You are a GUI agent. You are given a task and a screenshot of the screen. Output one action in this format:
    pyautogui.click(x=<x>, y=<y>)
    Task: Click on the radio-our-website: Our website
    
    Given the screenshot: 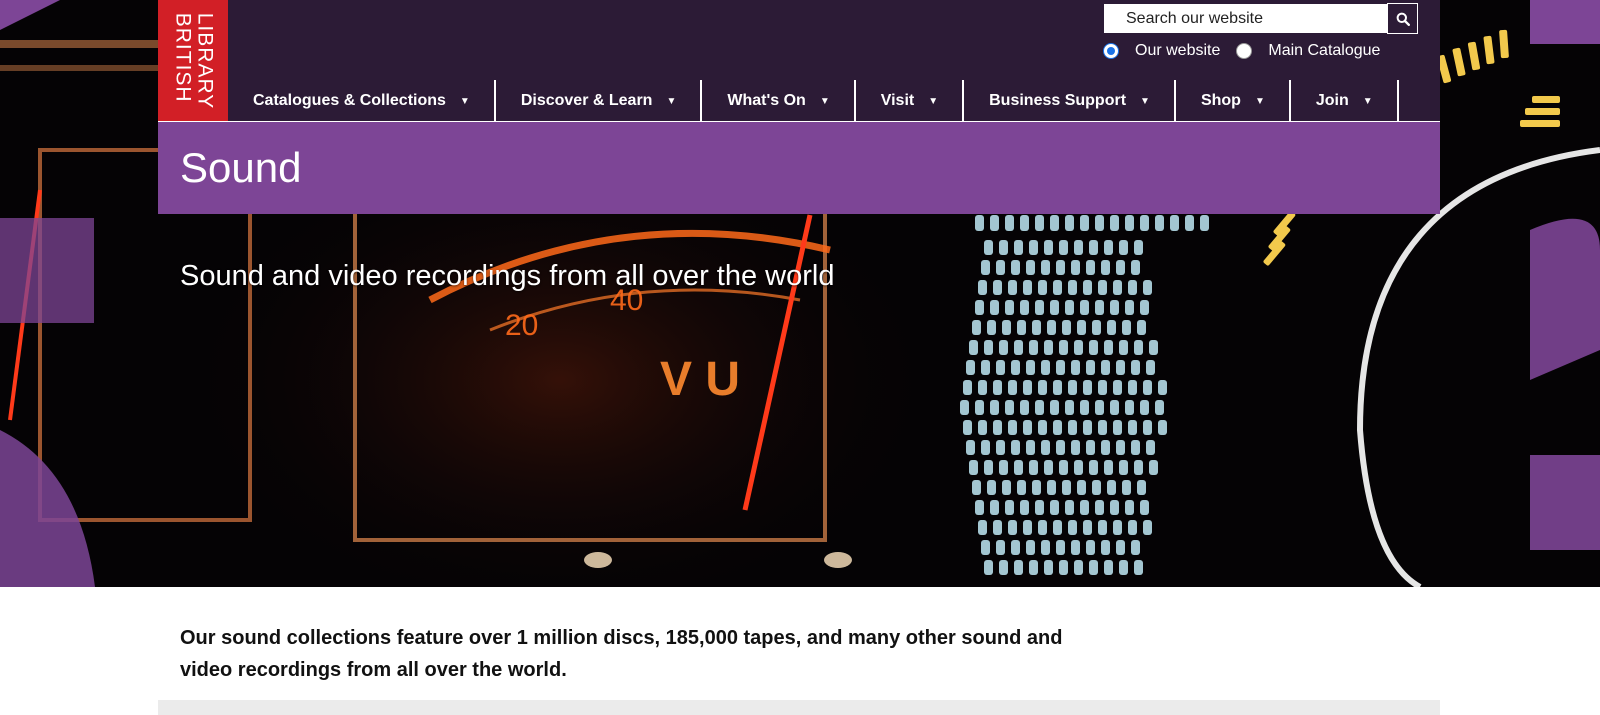 What is the action you would take?
    pyautogui.click(x=1161, y=51)
    